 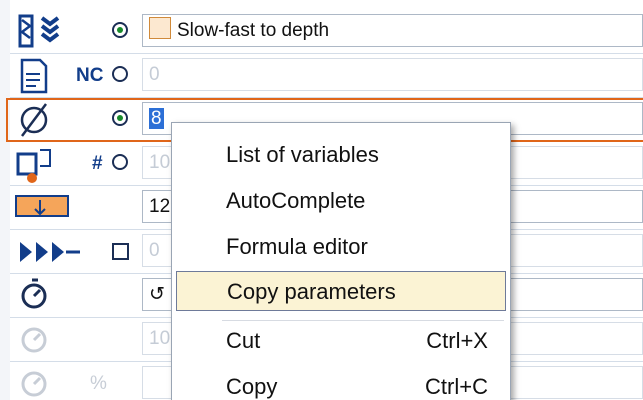 I want to click on row-strategy: Slow-fast to depth, so click(x=326, y=32).